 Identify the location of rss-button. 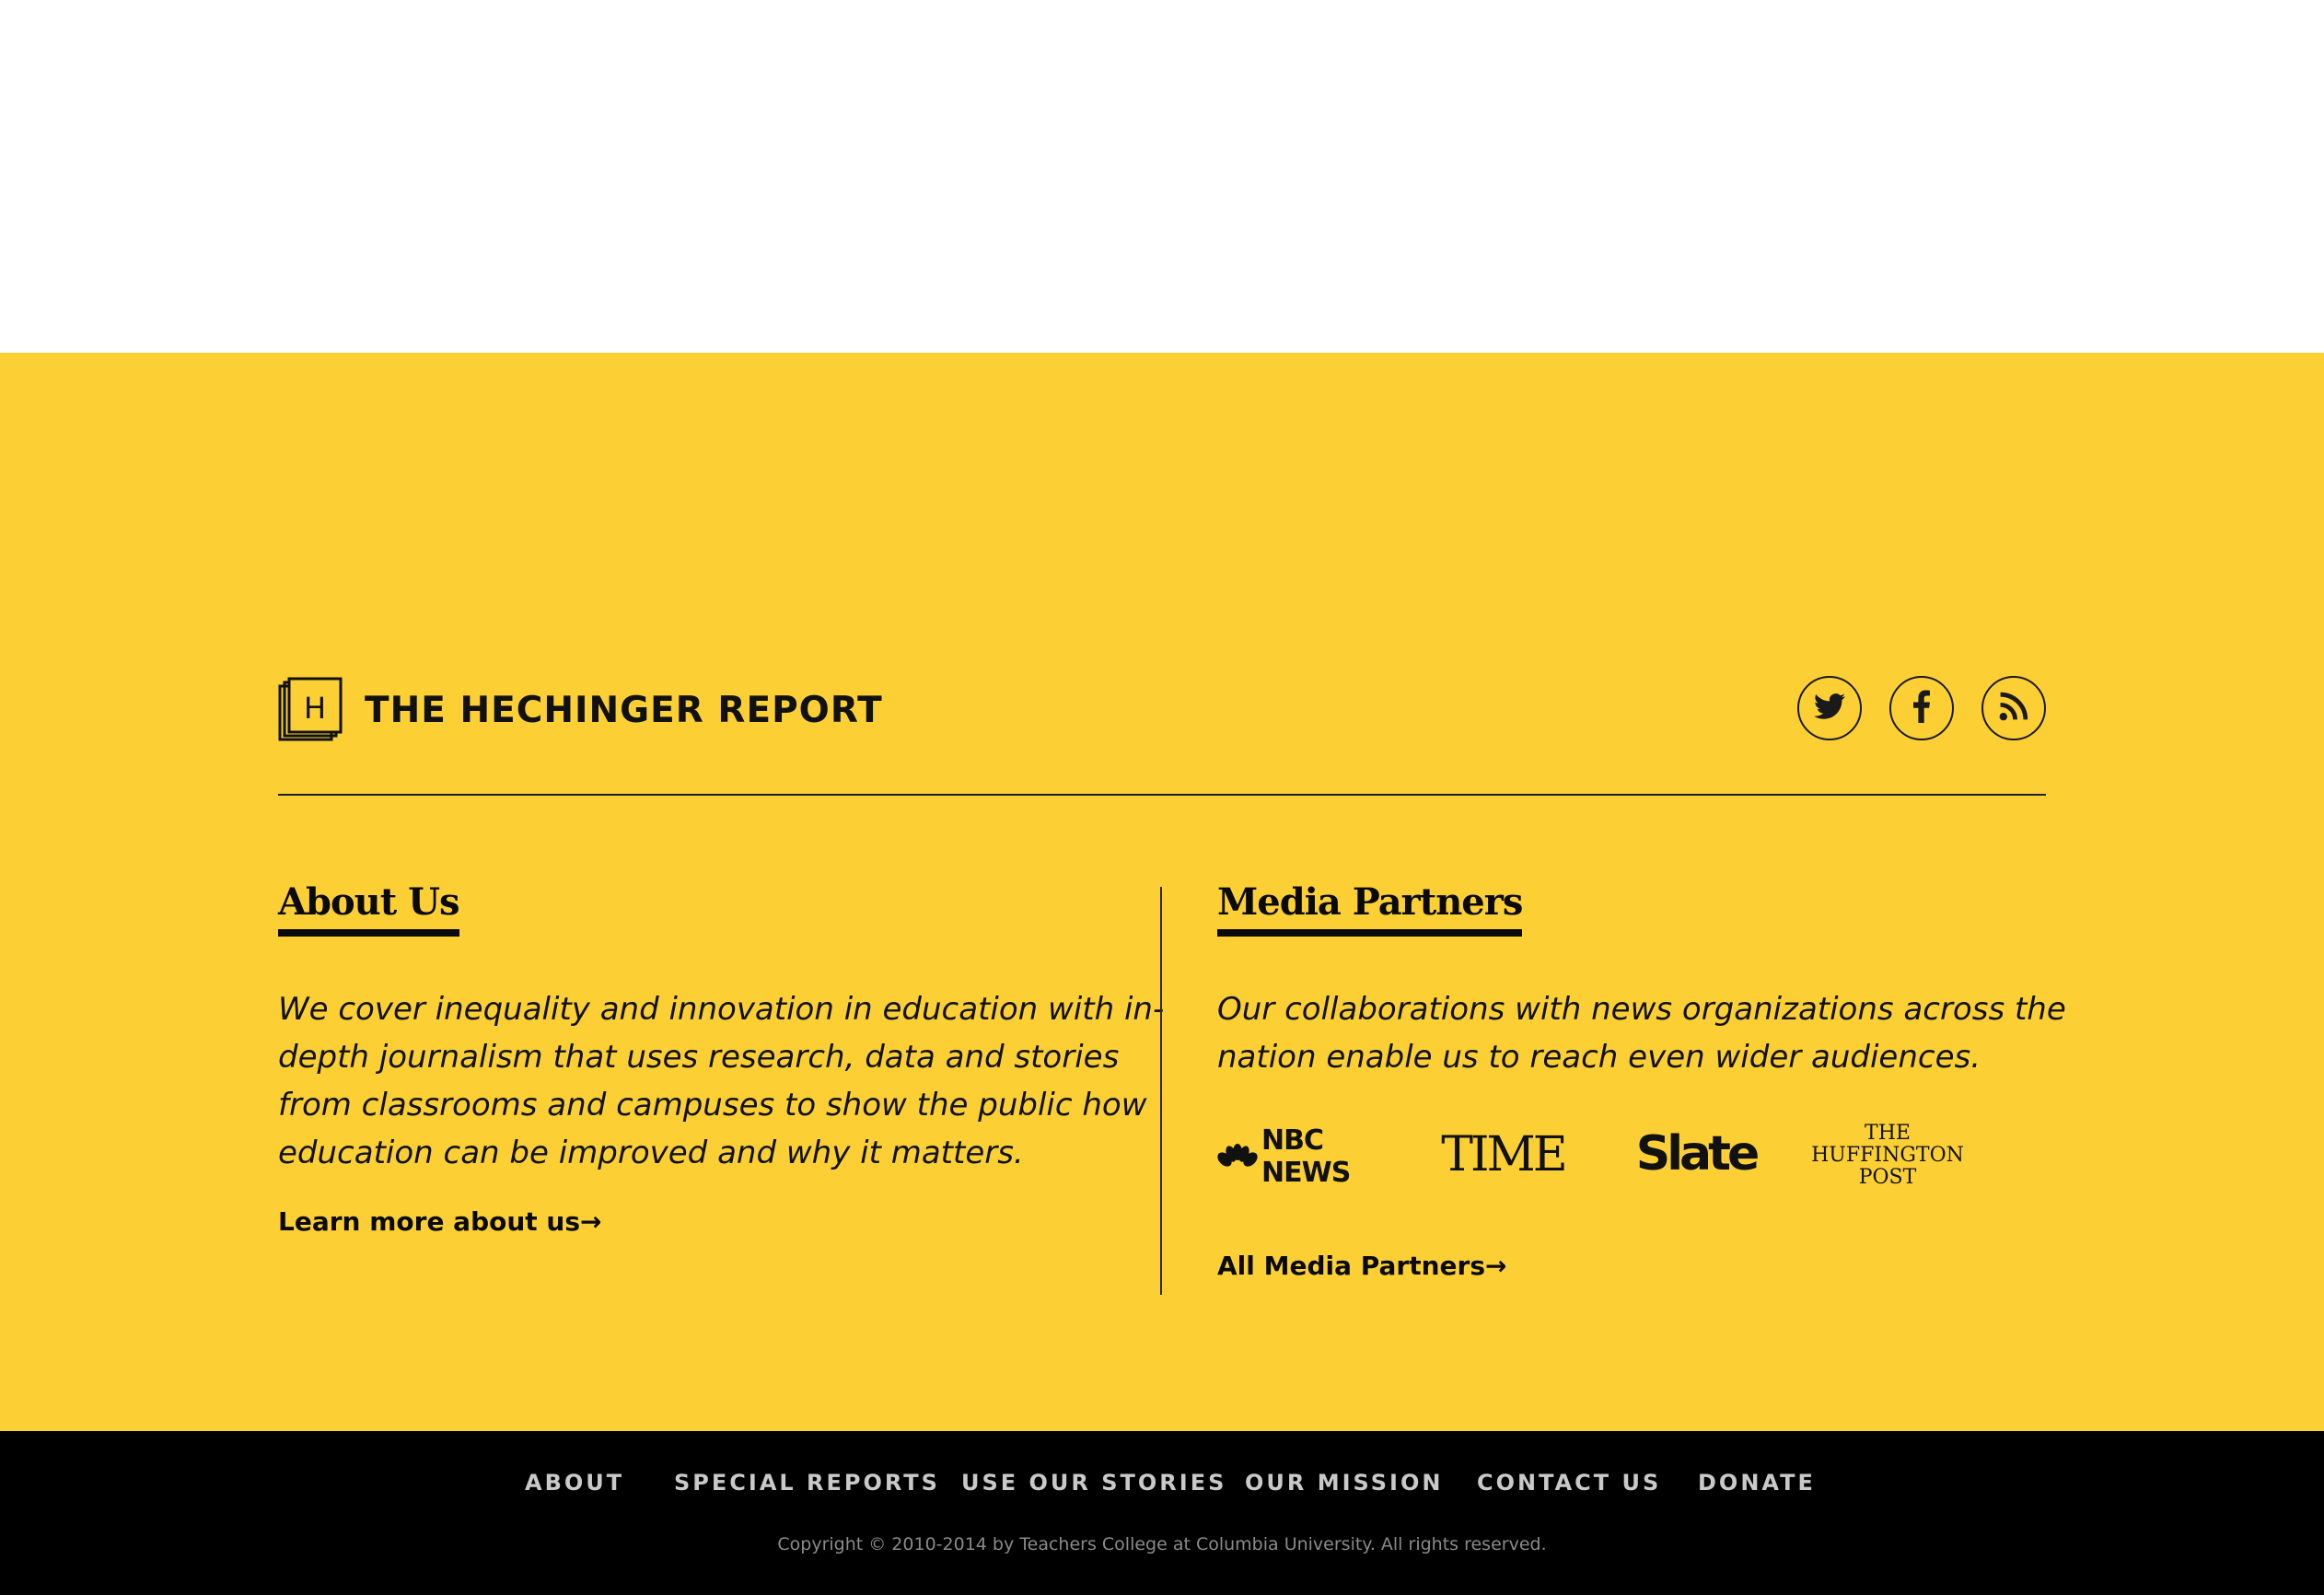
(2013, 708).